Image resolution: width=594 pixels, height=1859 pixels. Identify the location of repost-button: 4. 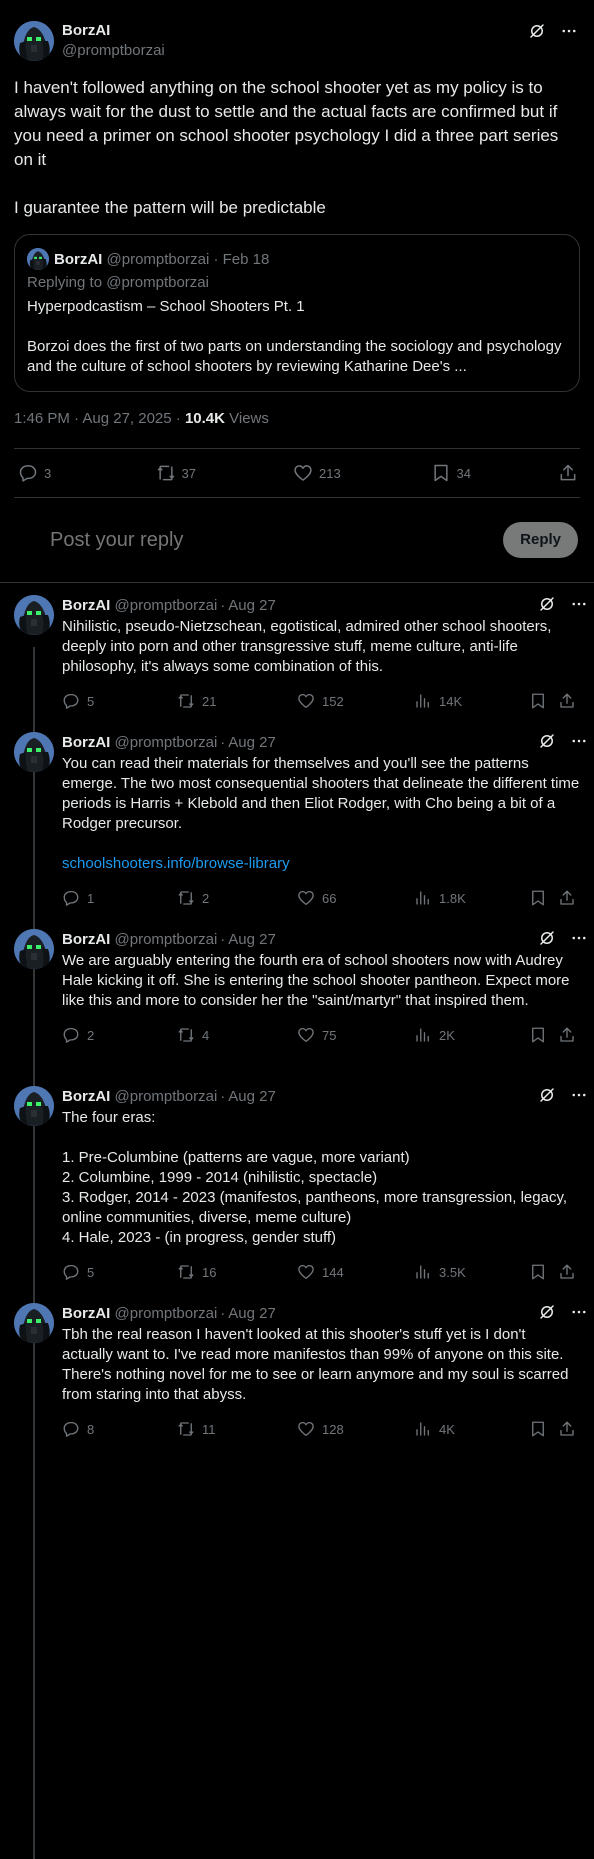
(193, 1035).